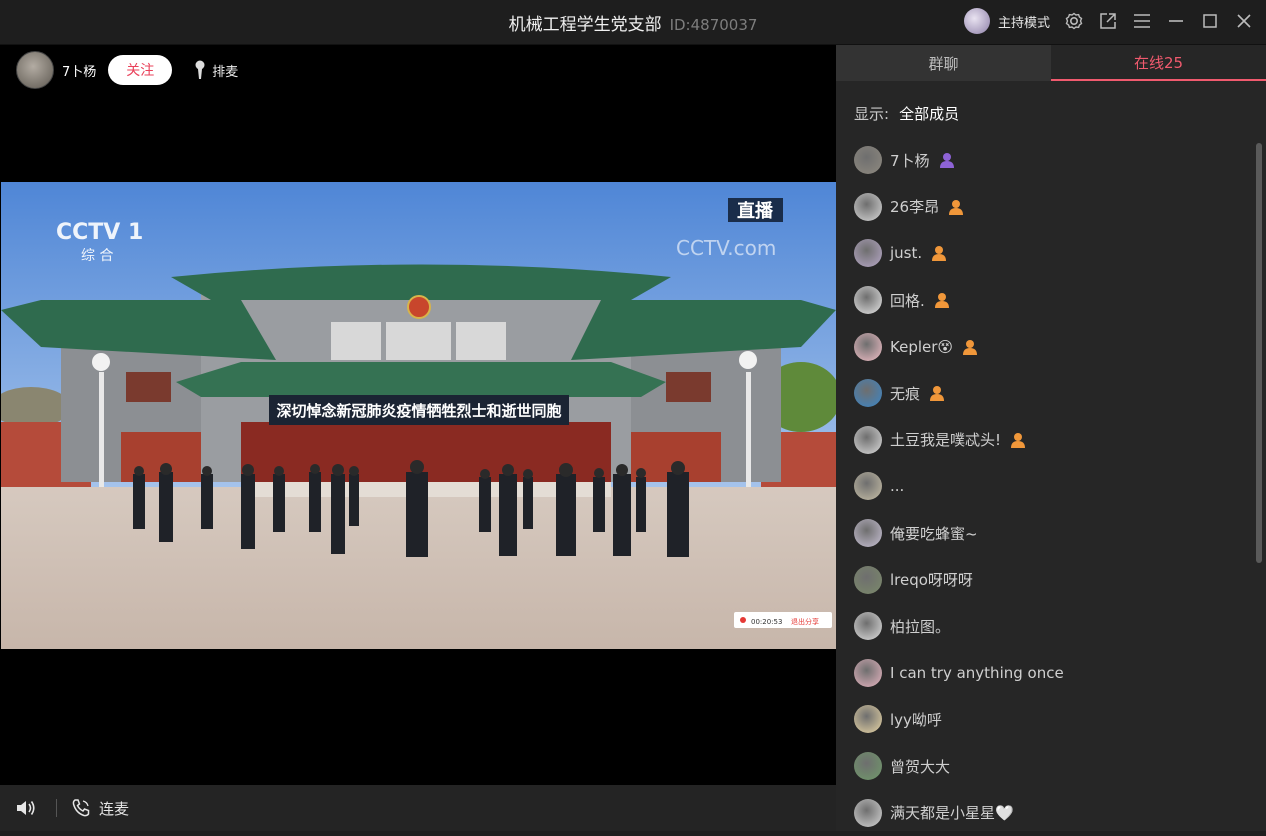 The image size is (1266, 836). I want to click on tab-group-chat: 群聊, so click(943, 63).